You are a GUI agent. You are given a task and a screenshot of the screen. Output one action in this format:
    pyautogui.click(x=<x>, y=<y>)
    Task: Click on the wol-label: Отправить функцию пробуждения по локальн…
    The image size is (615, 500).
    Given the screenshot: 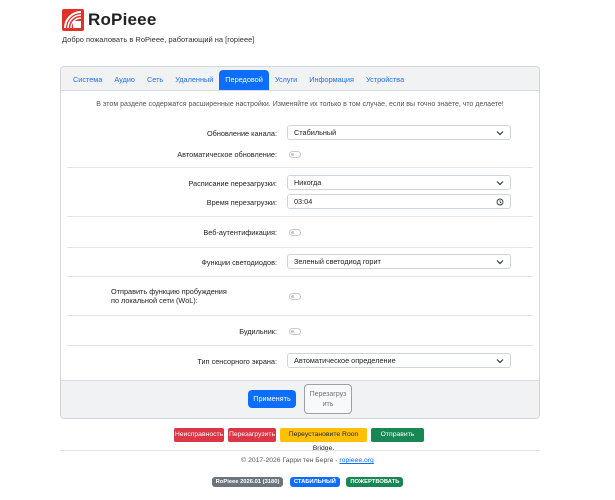 What is the action you would take?
    pyautogui.click(x=186, y=296)
    